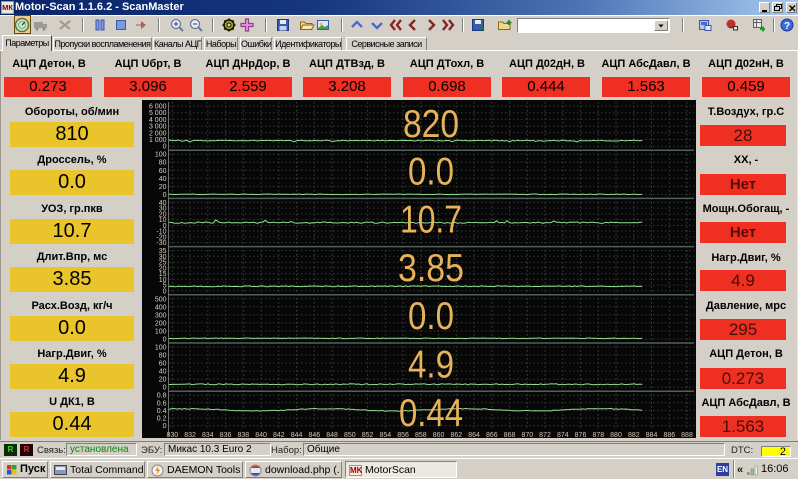  I want to click on svg-text: 838, so click(243, 435).